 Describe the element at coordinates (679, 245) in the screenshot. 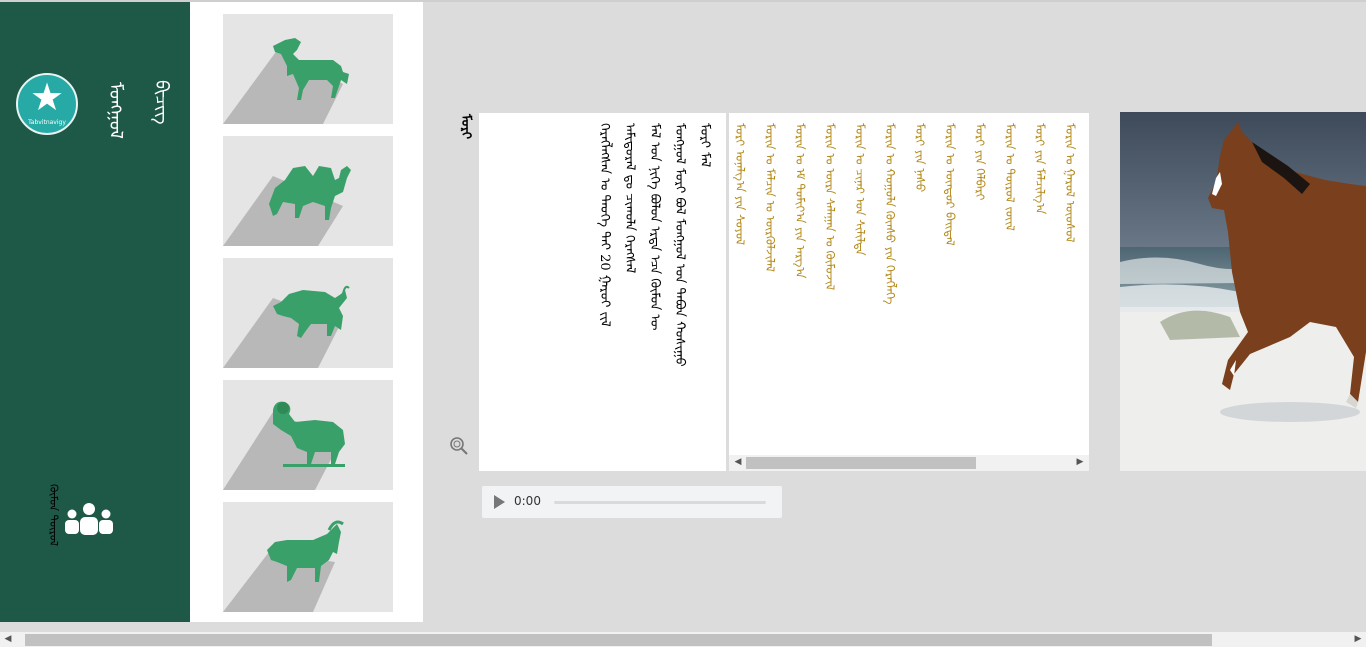

I see `text-column: ᠮᠣᠩᠭᠣᠯ ᠮᠣᠷᠢ ᠪᠣᠯ ᠮᠣᠩᠭᠣᠯ ᠤᠨ ᠲᠠᠪᠤᠨ ᠬᠣᠰᠢᠭᠤ` at that location.